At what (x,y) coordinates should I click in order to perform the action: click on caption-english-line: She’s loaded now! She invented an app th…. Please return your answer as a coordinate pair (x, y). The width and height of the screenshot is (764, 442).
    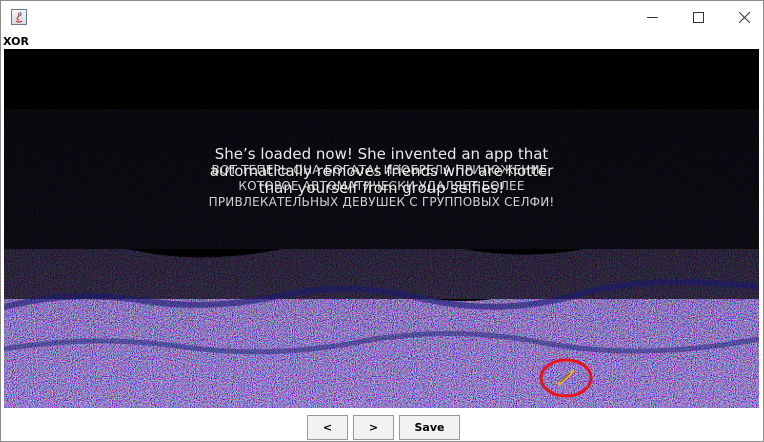
    Looking at the image, I should click on (381, 154).